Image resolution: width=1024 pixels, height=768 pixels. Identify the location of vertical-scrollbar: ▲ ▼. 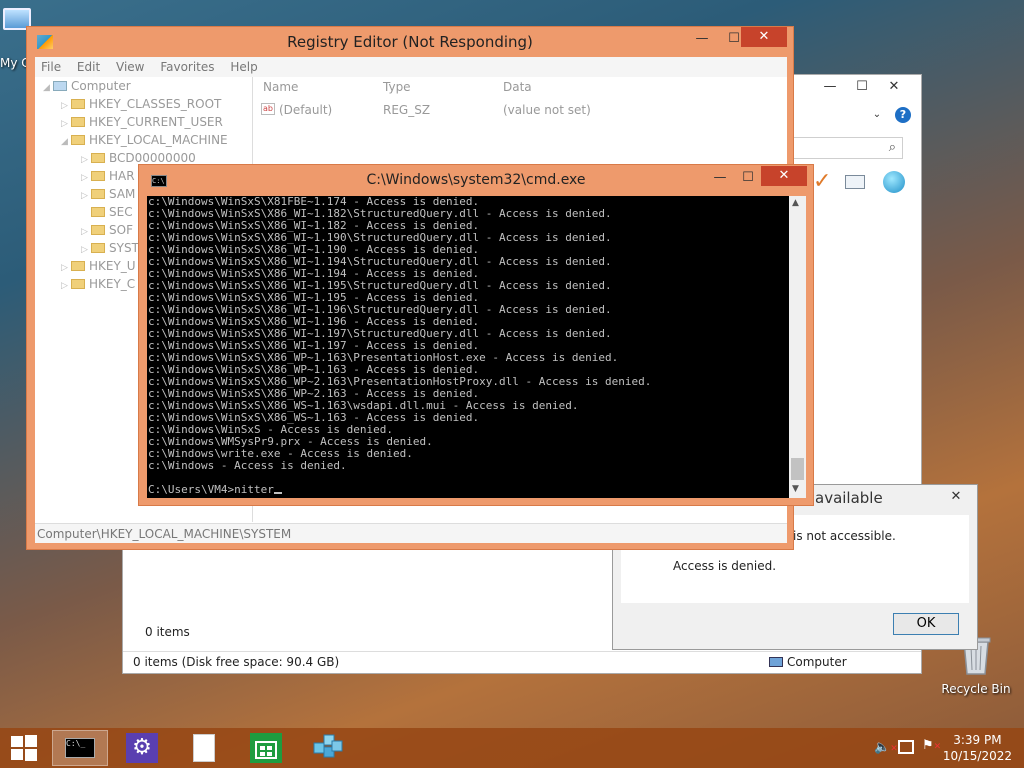
(797, 347).